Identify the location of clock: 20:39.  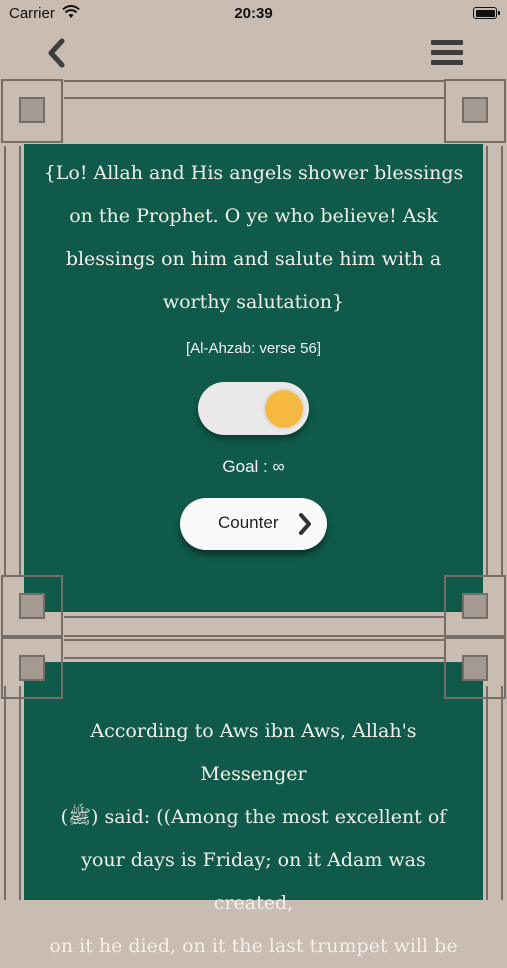
(253, 13).